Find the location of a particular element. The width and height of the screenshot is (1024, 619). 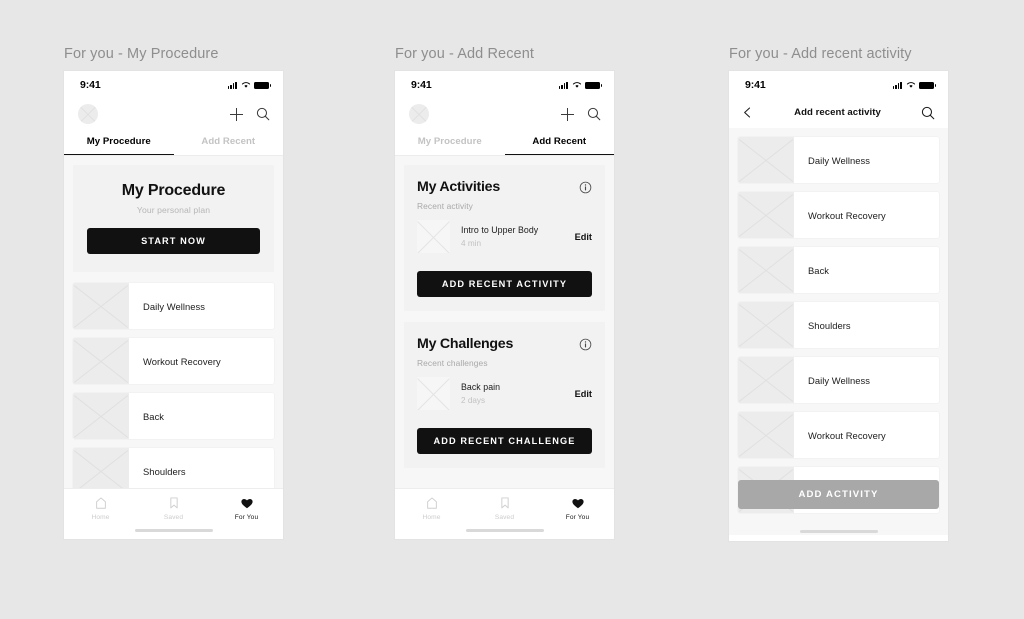

add-activity-bar: ADD ACTIVITY is located at coordinates (838, 494).